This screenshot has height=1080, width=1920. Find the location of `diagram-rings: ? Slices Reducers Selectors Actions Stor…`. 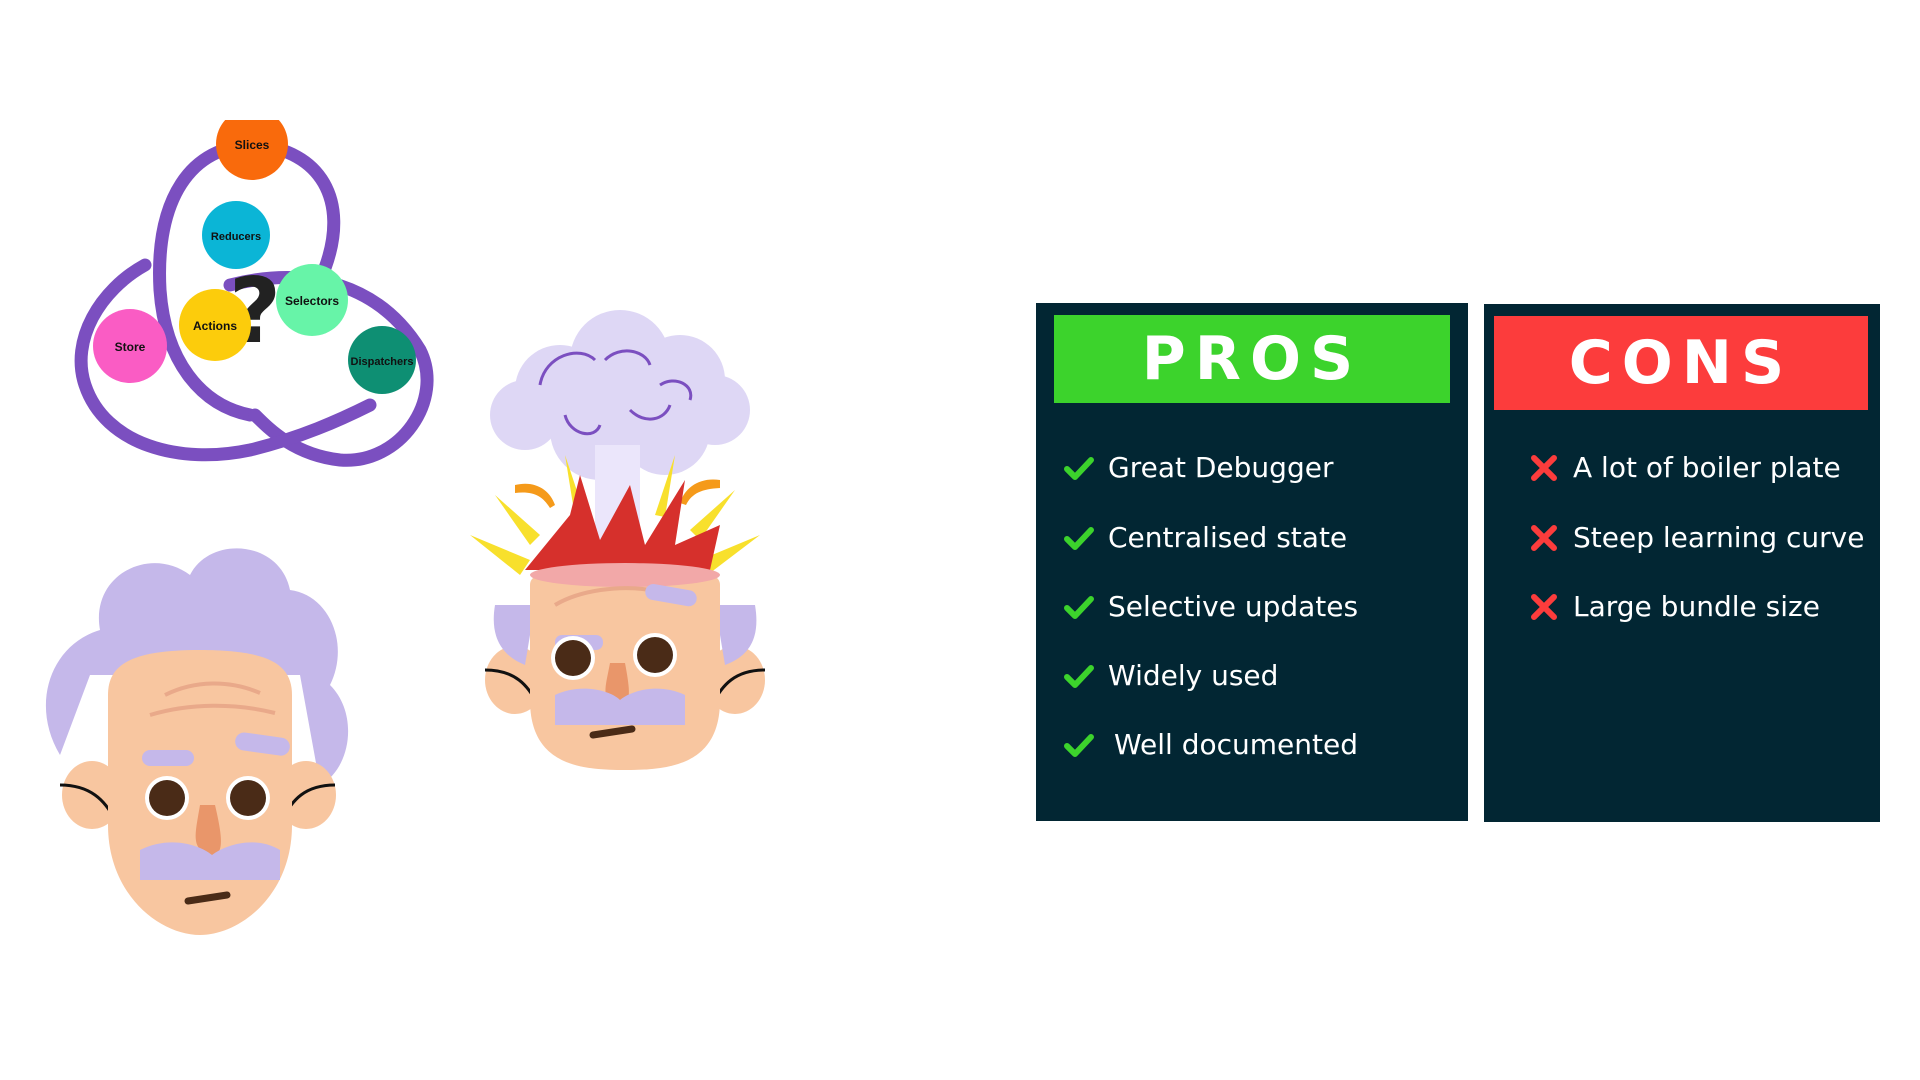

diagram-rings: ? Slices Reducers Selectors Actions Stor… is located at coordinates (254, 293).